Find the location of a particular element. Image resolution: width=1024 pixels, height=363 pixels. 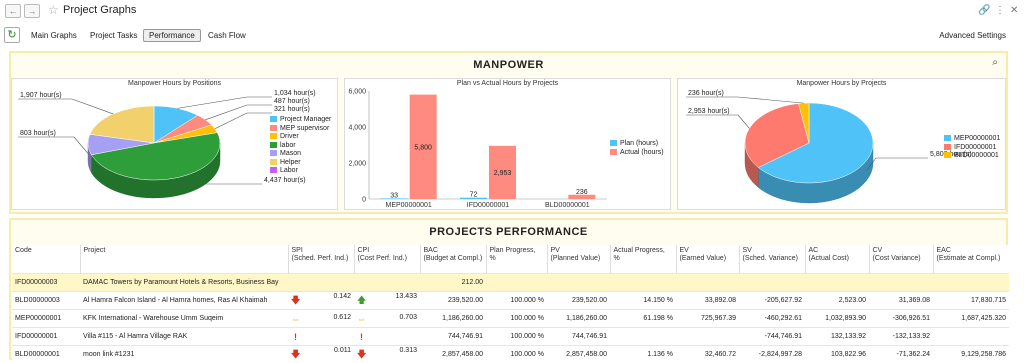

cell-plan-progress is located at coordinates (516, 283).